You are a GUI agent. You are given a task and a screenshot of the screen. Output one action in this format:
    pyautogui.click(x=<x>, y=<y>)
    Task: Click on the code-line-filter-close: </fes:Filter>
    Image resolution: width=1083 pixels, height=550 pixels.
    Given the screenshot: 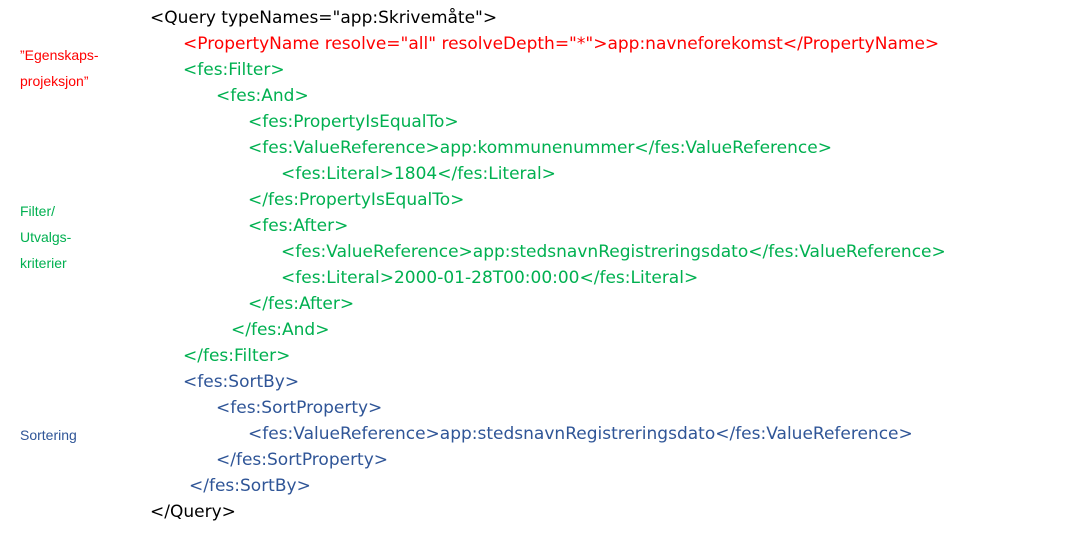 What is the action you would take?
    pyautogui.click(x=237, y=356)
    